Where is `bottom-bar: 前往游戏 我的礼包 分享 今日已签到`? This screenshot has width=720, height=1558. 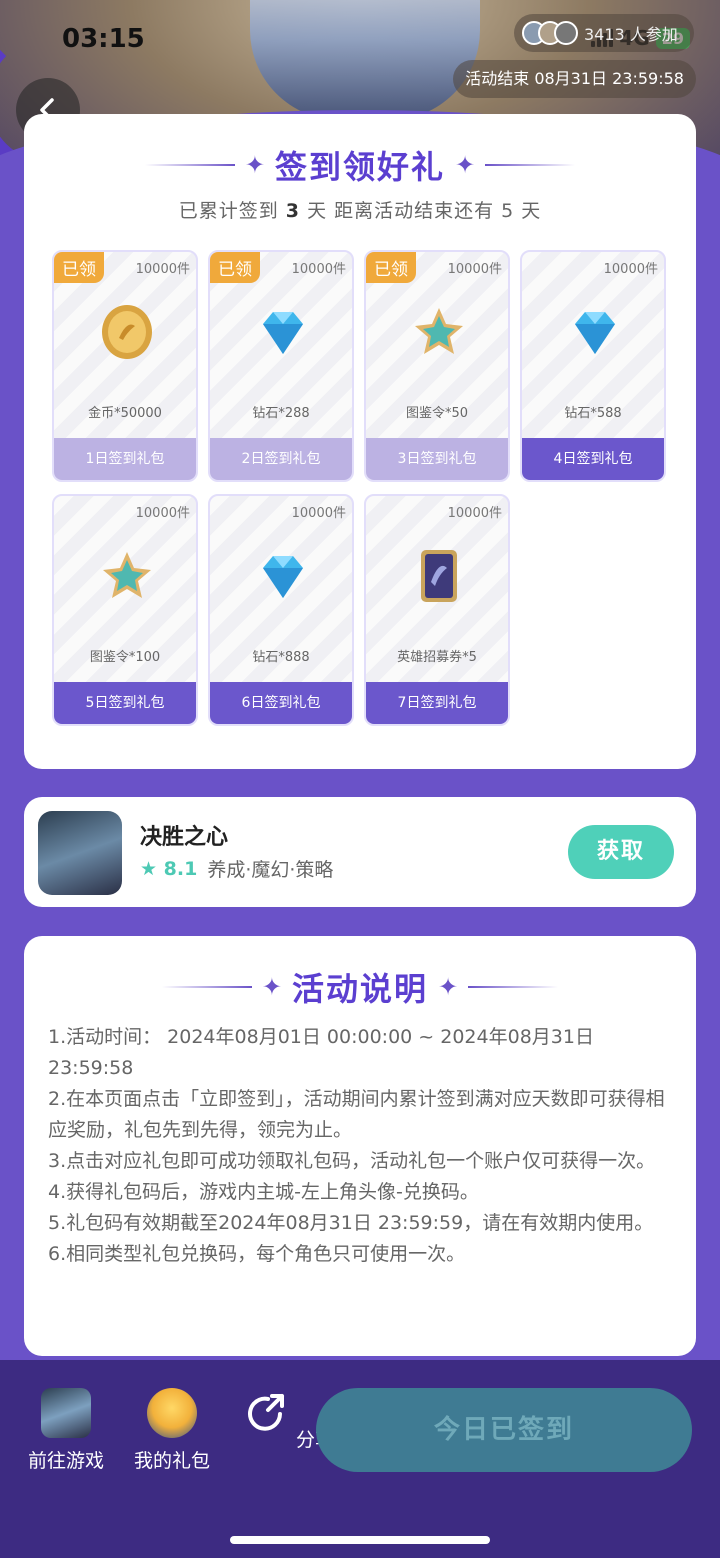 bottom-bar: 前往游戏 我的礼包 分享 今日已签到 is located at coordinates (360, 1459).